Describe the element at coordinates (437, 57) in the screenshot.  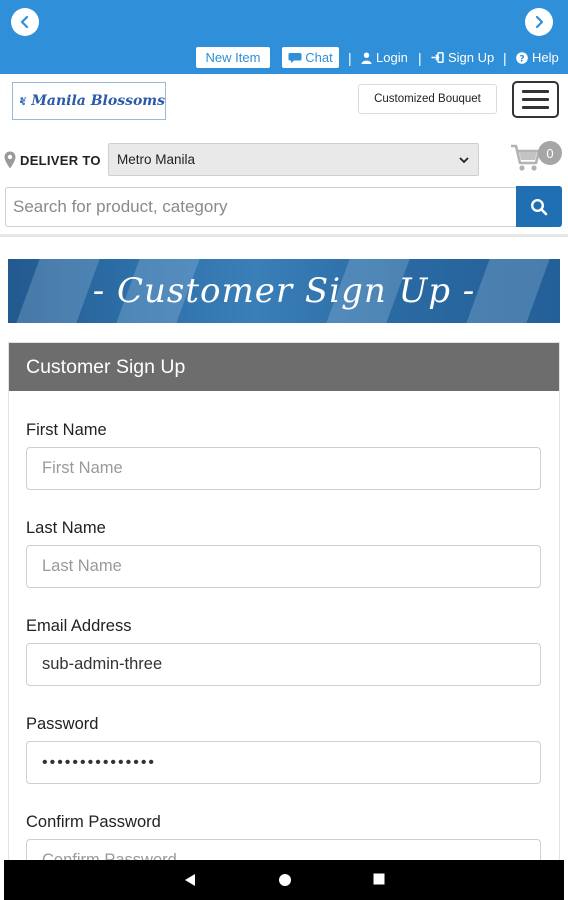
I see `sign-in-icon` at that location.